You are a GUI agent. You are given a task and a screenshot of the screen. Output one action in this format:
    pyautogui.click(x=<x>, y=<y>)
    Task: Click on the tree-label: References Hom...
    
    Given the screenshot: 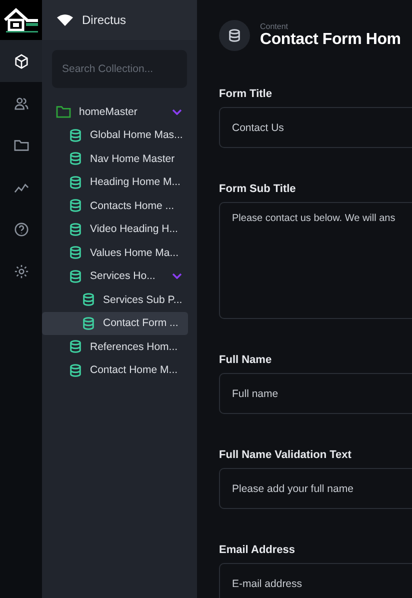 What is the action you would take?
    pyautogui.click(x=134, y=346)
    